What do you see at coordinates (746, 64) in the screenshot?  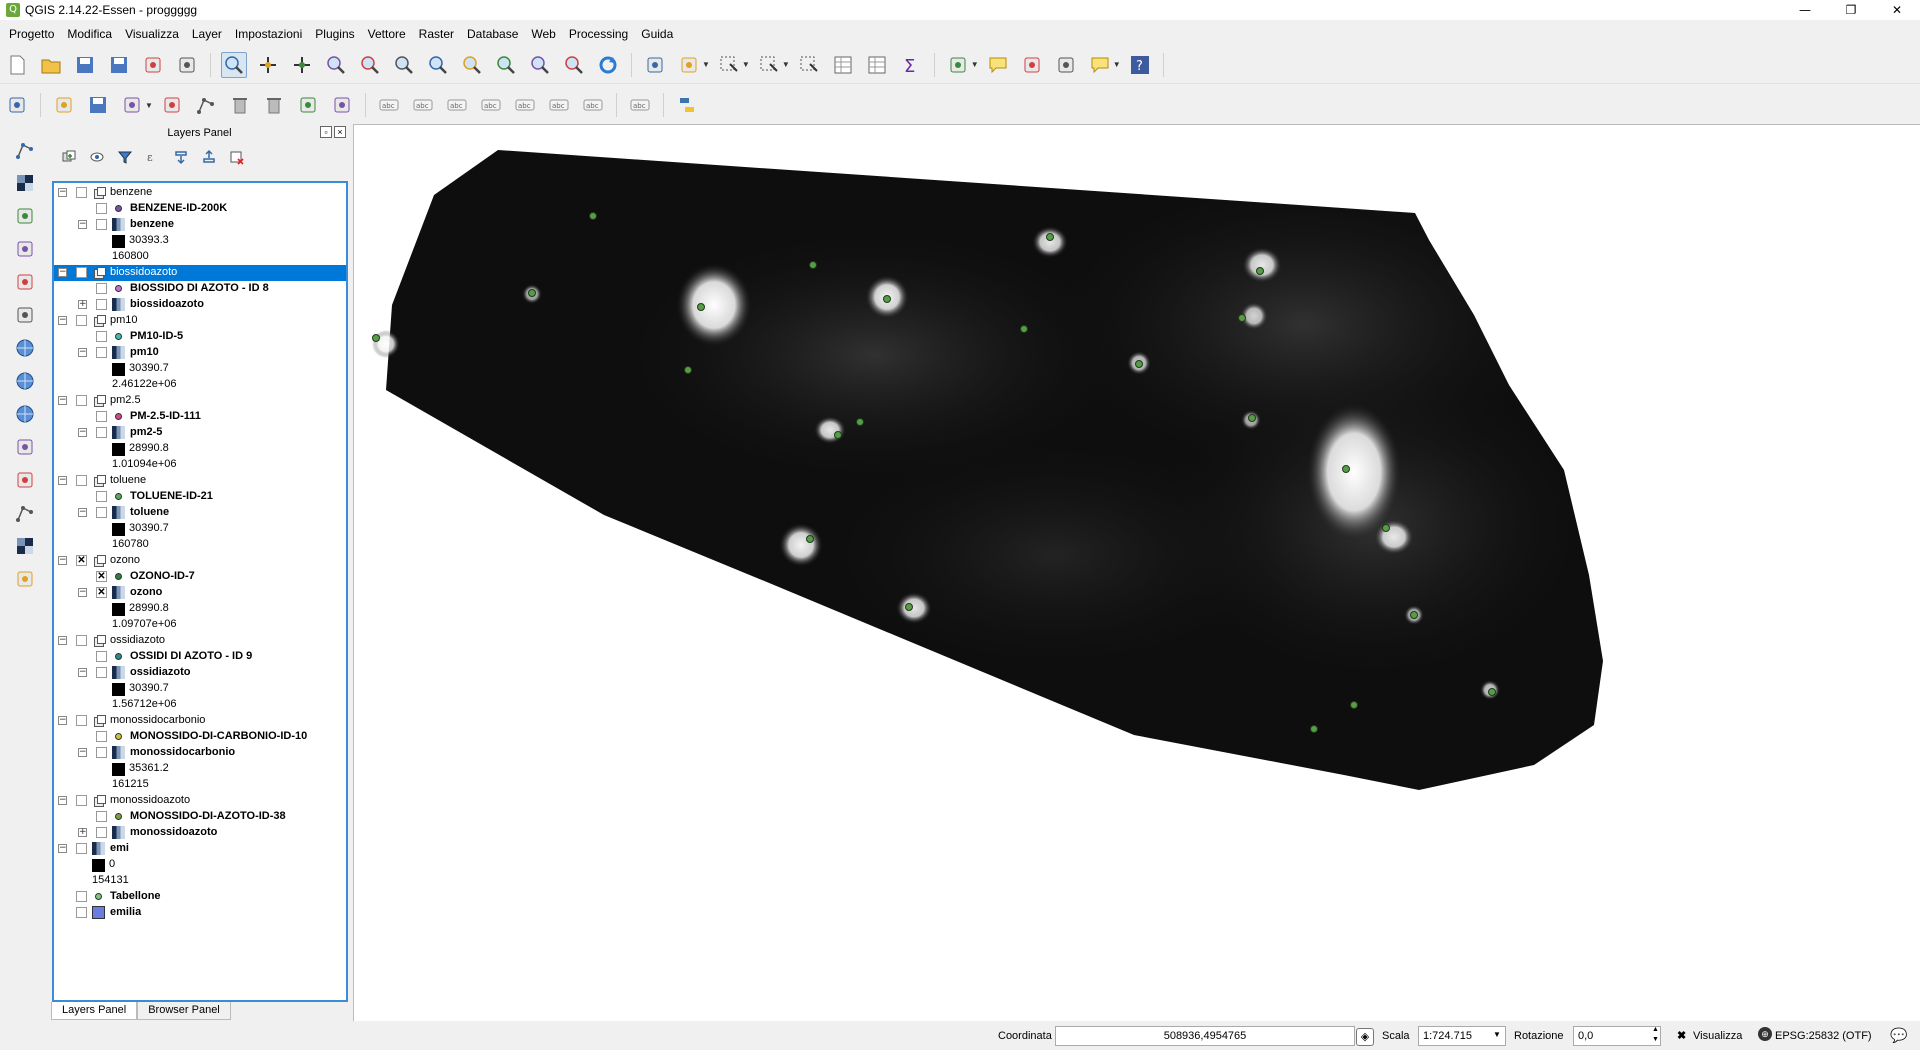 I see `select-dropdown-icon: ▼` at bounding box center [746, 64].